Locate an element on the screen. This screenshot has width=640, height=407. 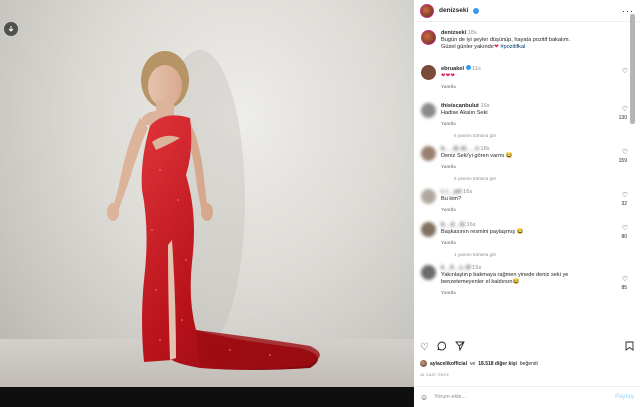
heart-emoji: ❤ is located at coordinates (496, 47).